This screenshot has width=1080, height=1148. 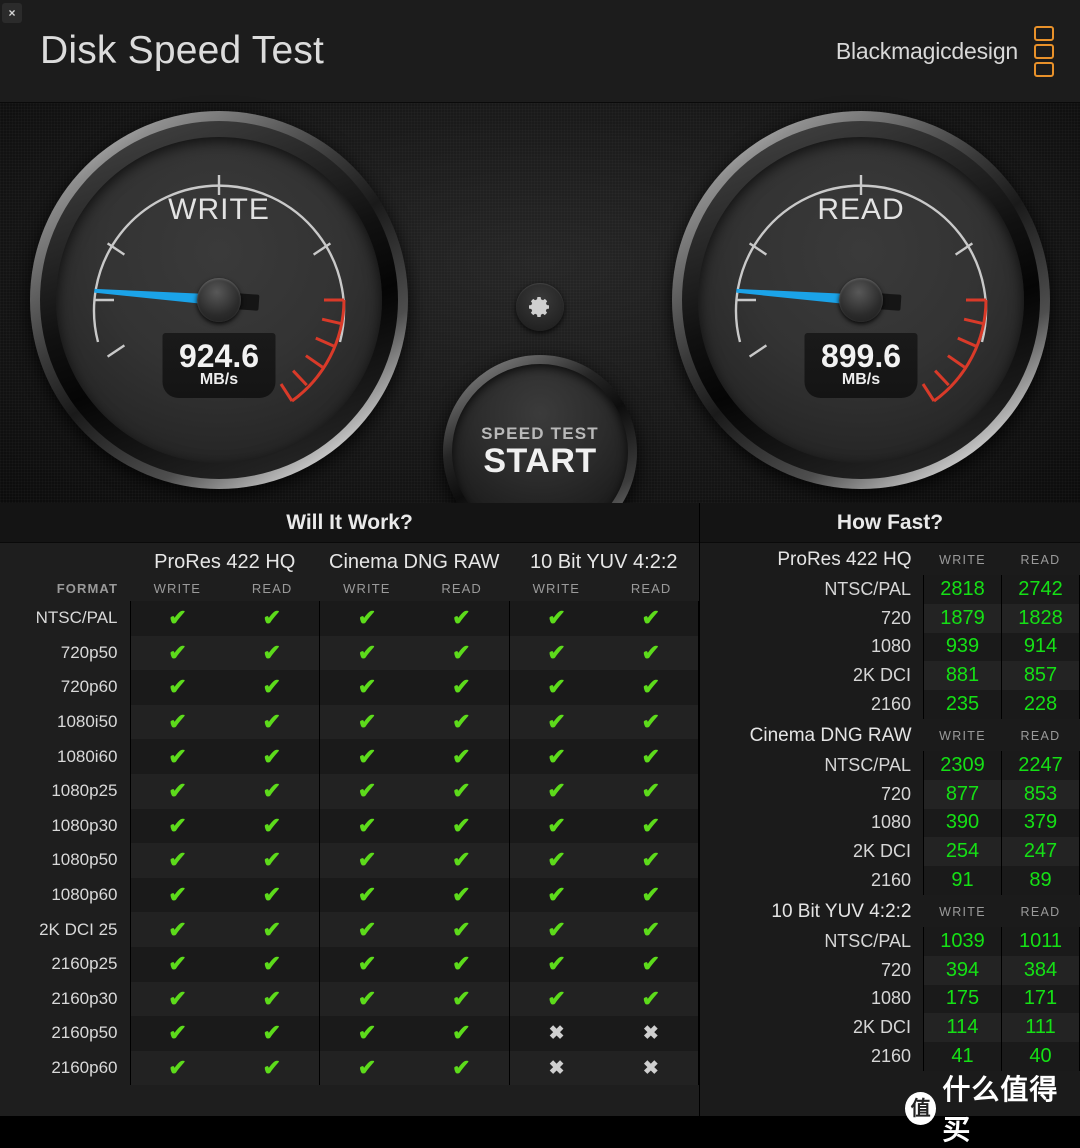 What do you see at coordinates (962, 676) in the screenshot?
I see `write-speed-value: 881` at bounding box center [962, 676].